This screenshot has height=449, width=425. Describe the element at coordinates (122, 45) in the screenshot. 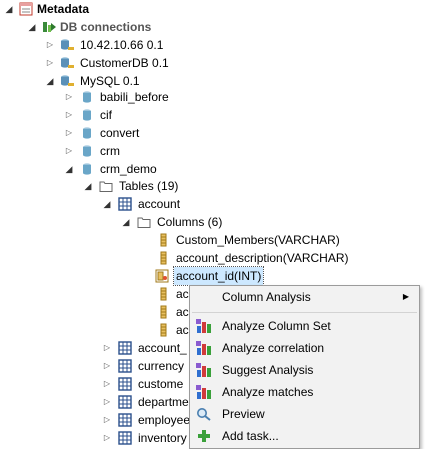

I see `tree-label: 10.42.10.66 0.1` at that location.